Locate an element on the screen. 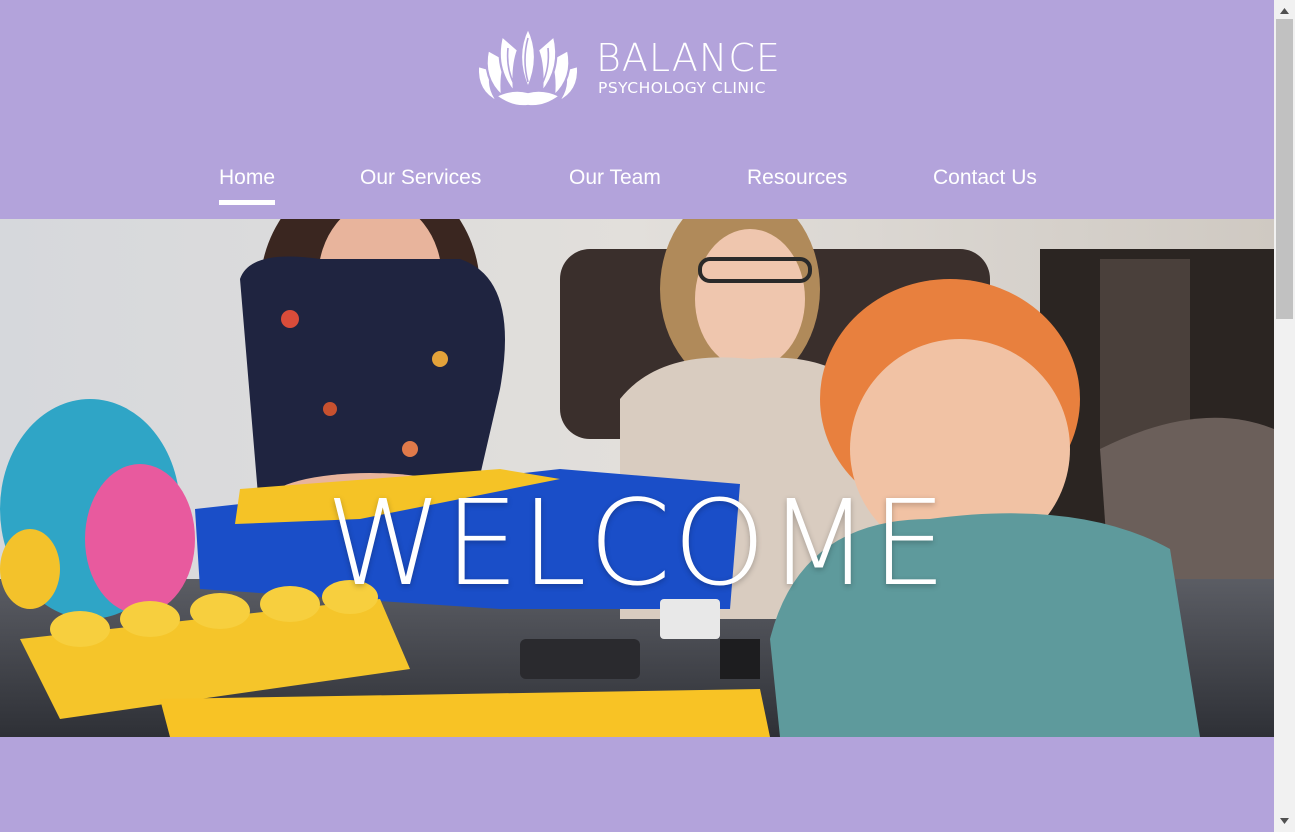  nav-item-home: Home is located at coordinates (247, 182).